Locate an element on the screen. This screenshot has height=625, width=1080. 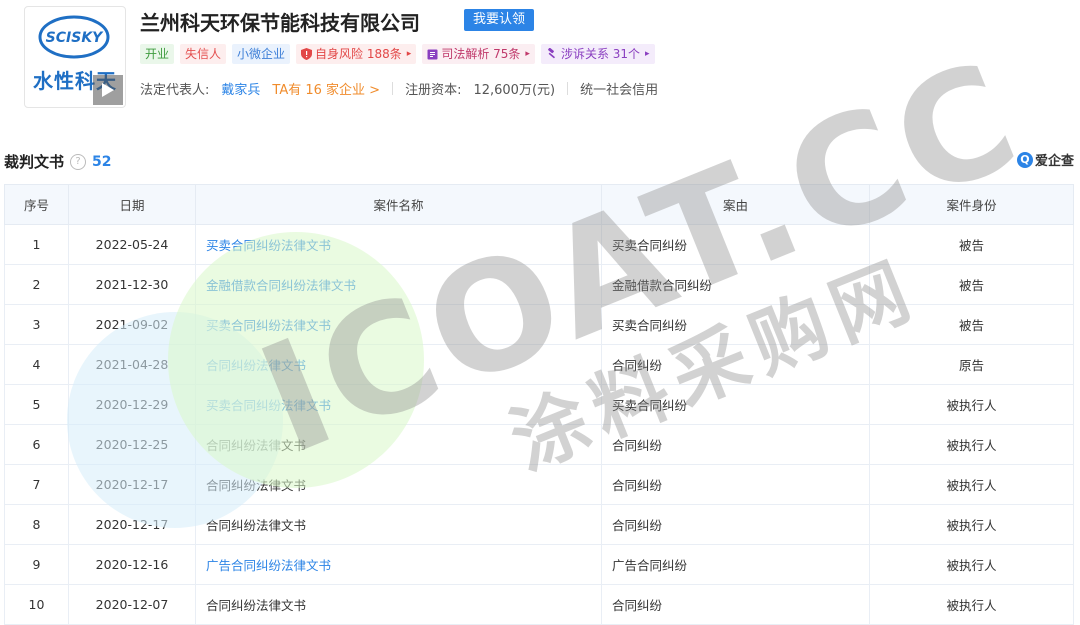
divider is located at coordinates (568, 88).